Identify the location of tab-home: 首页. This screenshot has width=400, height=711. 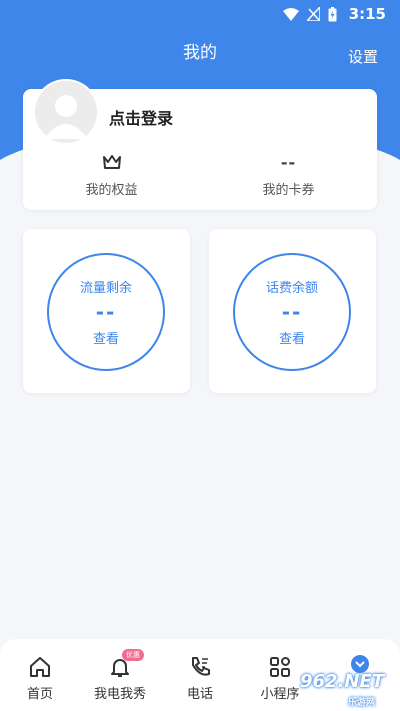
(40, 675).